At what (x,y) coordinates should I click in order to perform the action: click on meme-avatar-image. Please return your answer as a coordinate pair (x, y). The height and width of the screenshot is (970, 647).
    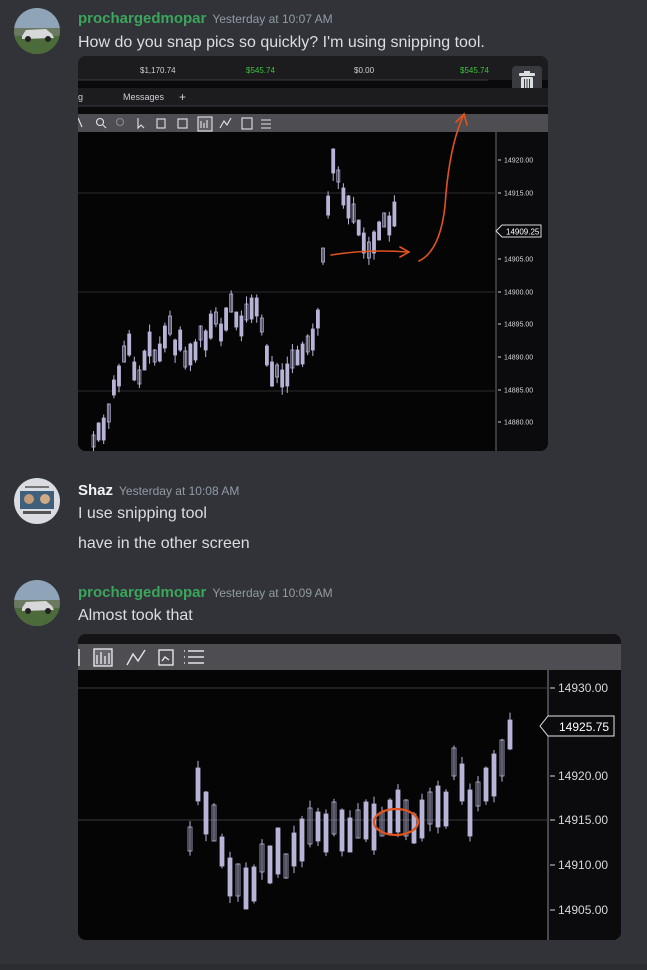
    Looking at the image, I should click on (37, 501).